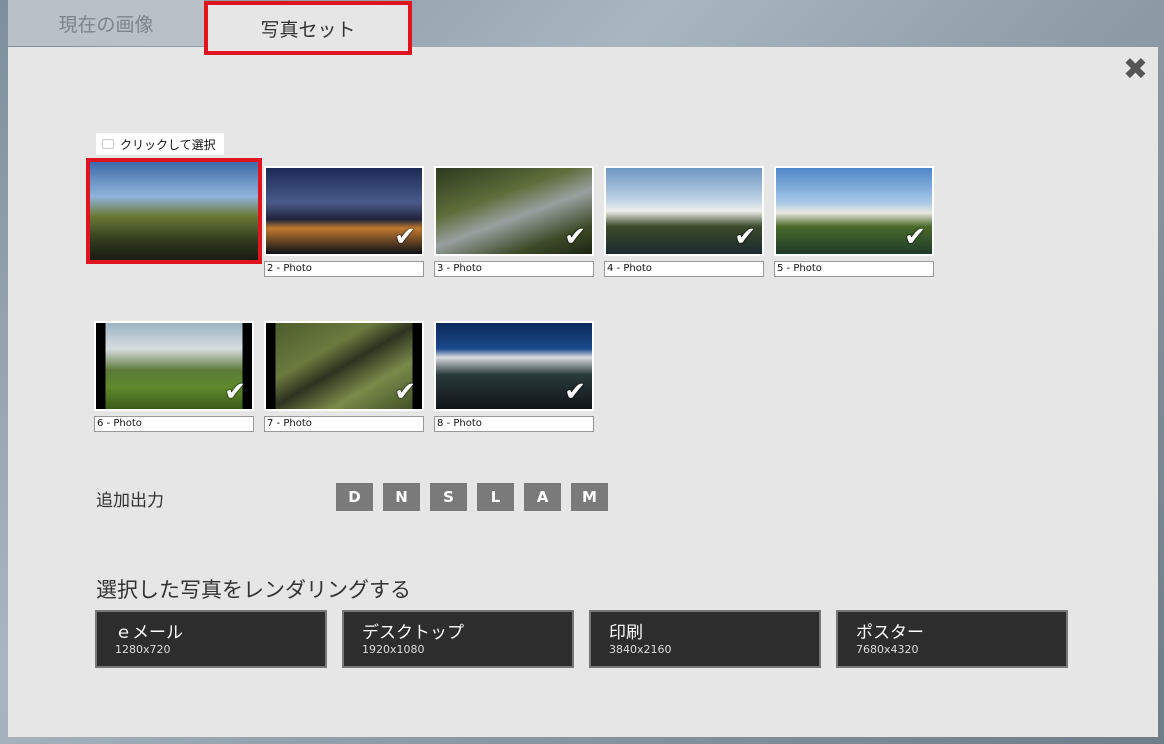 This screenshot has width=1164, height=744. I want to click on render-desktop-button: デスクトップ 1920x1080, so click(458, 639).